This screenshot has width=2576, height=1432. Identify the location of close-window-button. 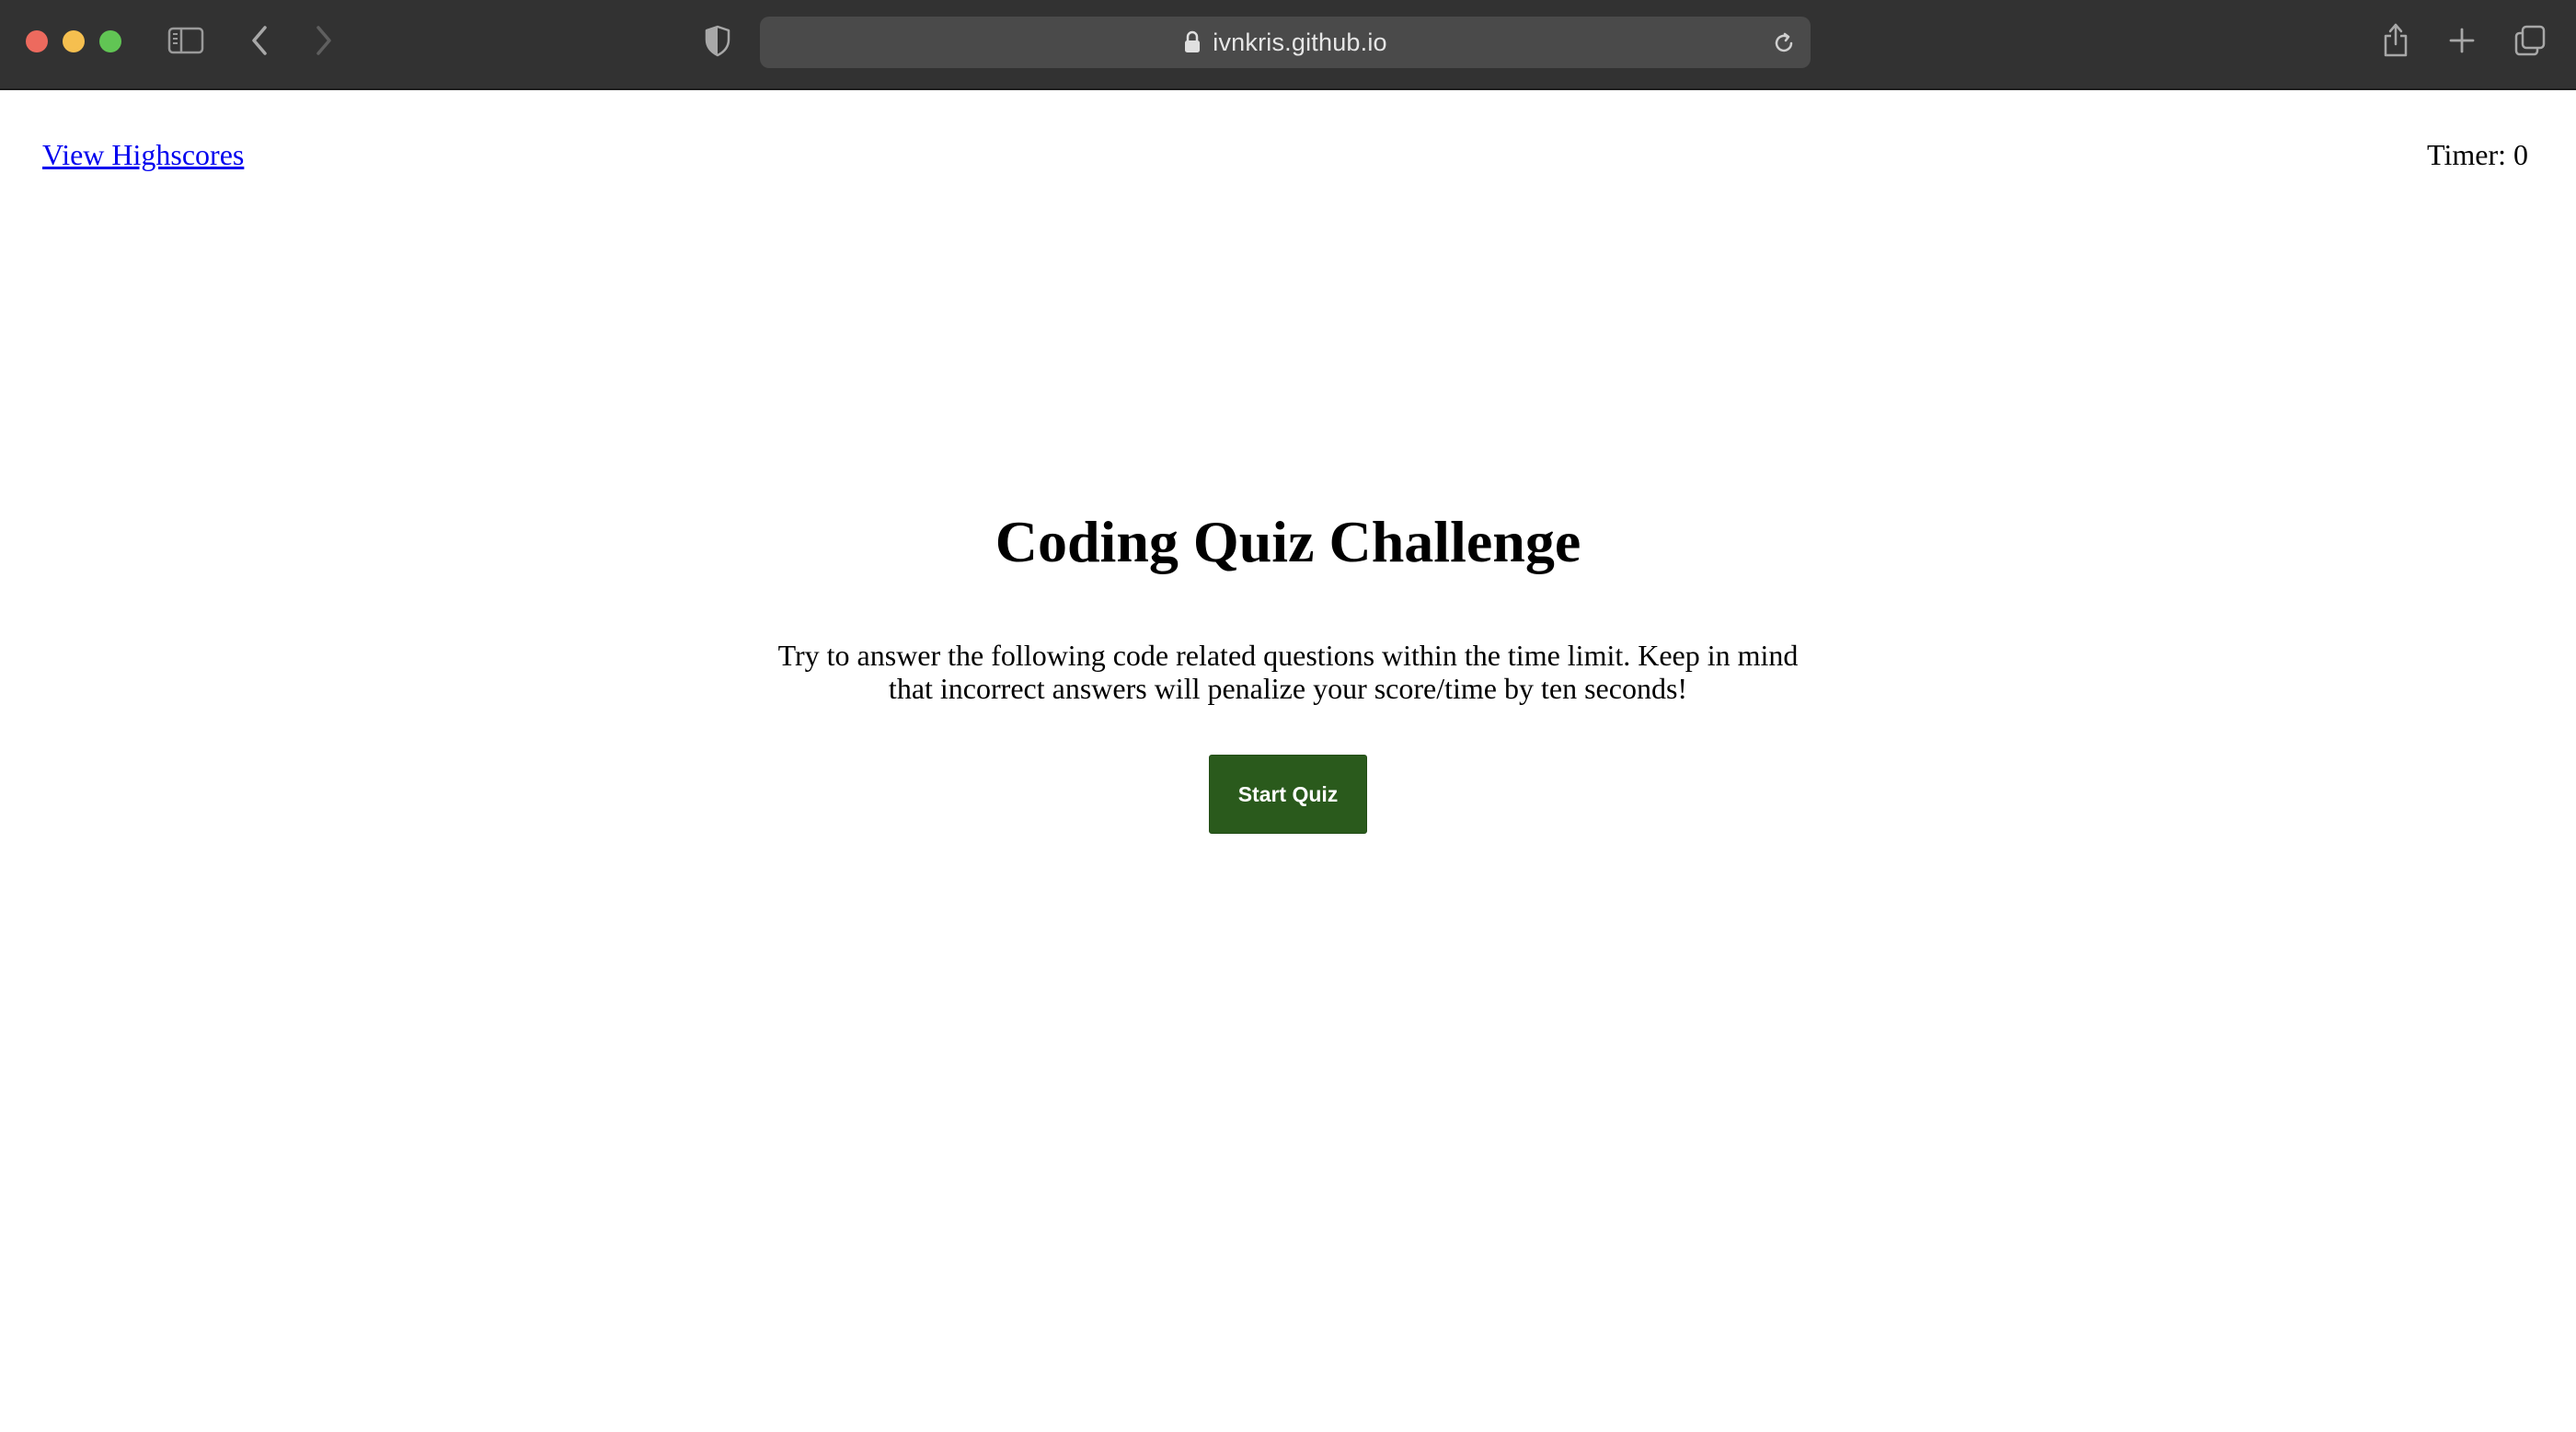
(37, 41).